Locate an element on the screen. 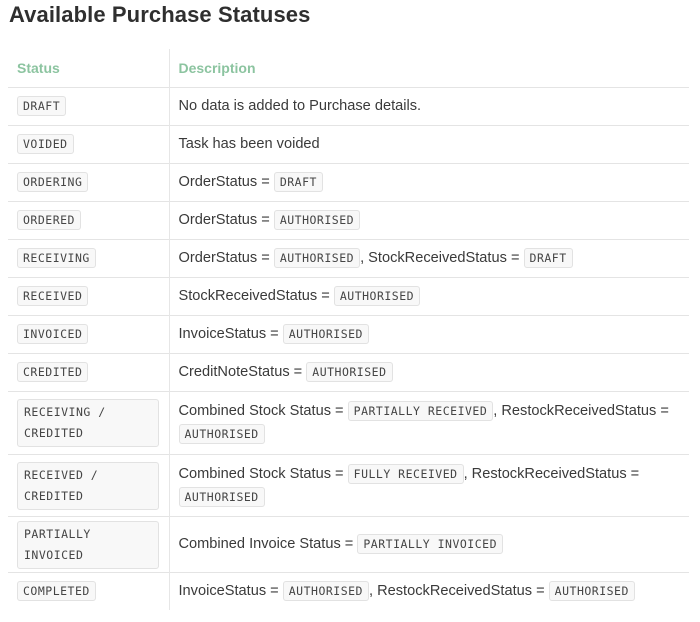  status-code: RECEIVING / CREDITED is located at coordinates (88, 423).